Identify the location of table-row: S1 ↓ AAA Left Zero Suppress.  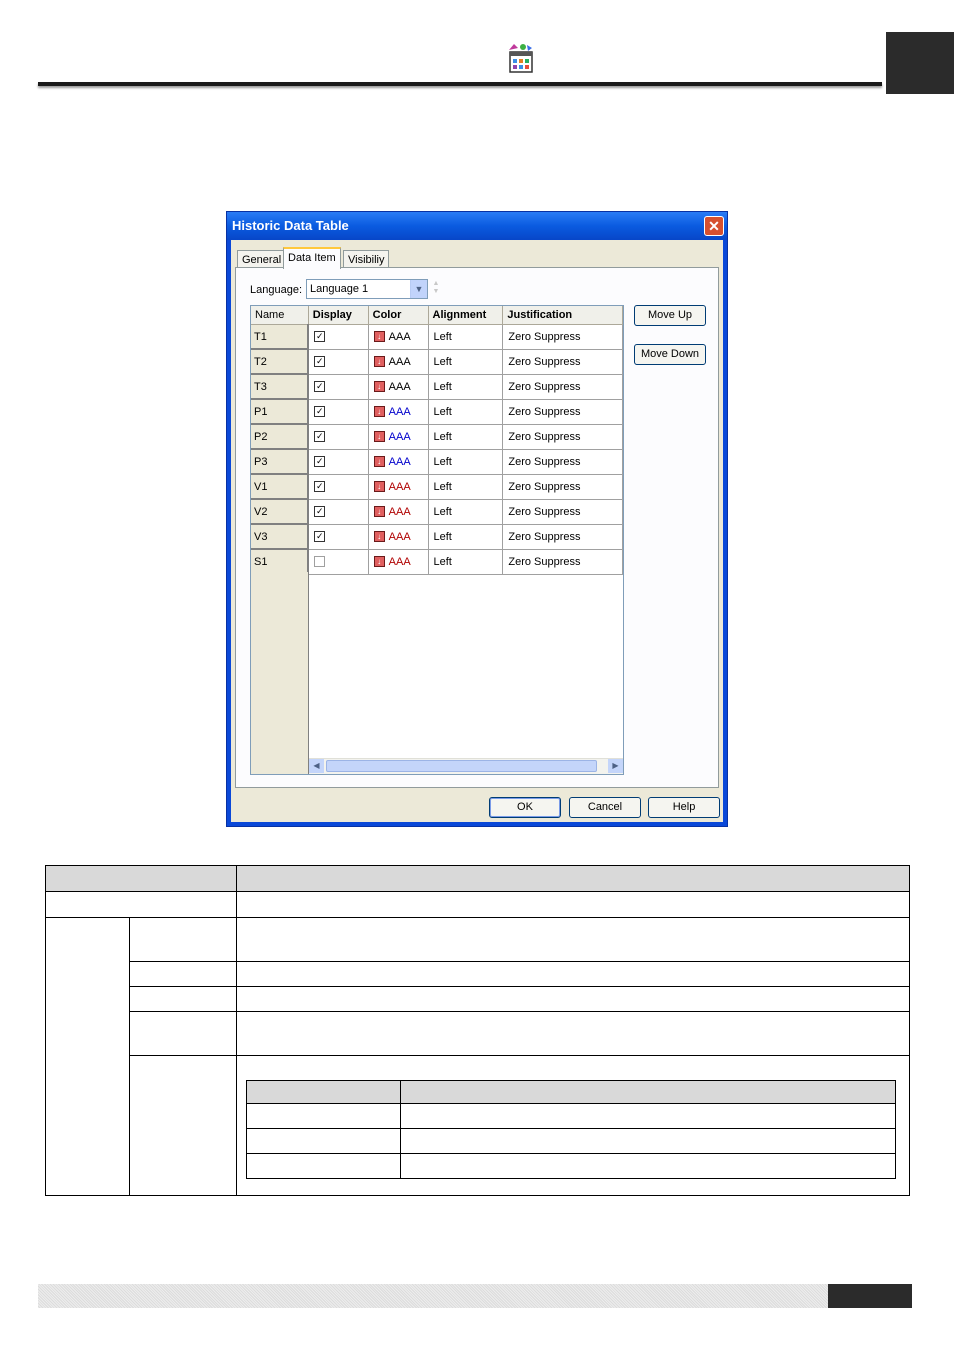
(437, 562).